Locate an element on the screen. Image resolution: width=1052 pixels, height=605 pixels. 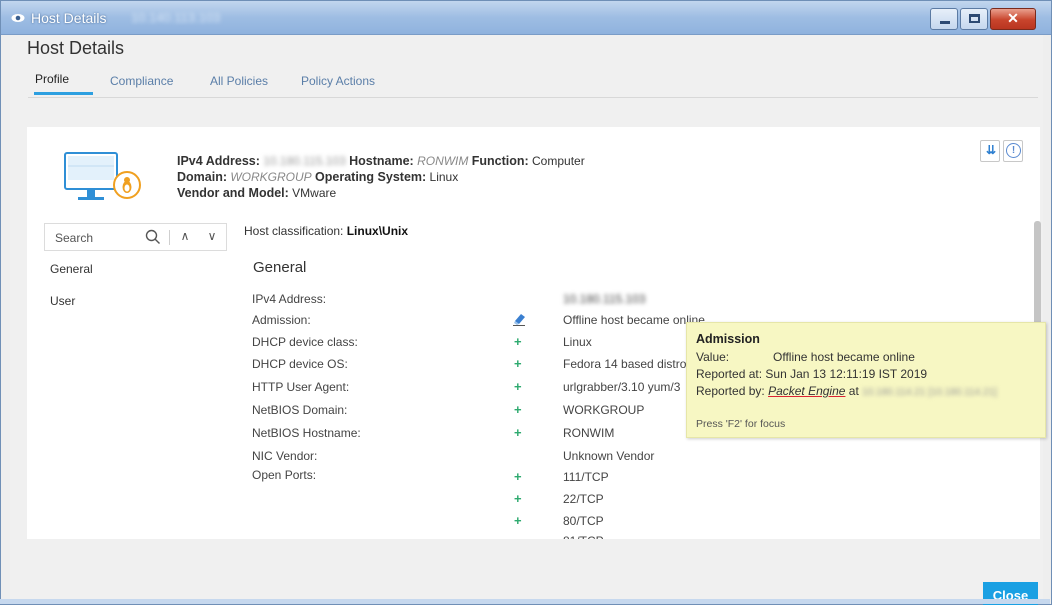
tooltip-value-label: Value: is located at coordinates (713, 357).